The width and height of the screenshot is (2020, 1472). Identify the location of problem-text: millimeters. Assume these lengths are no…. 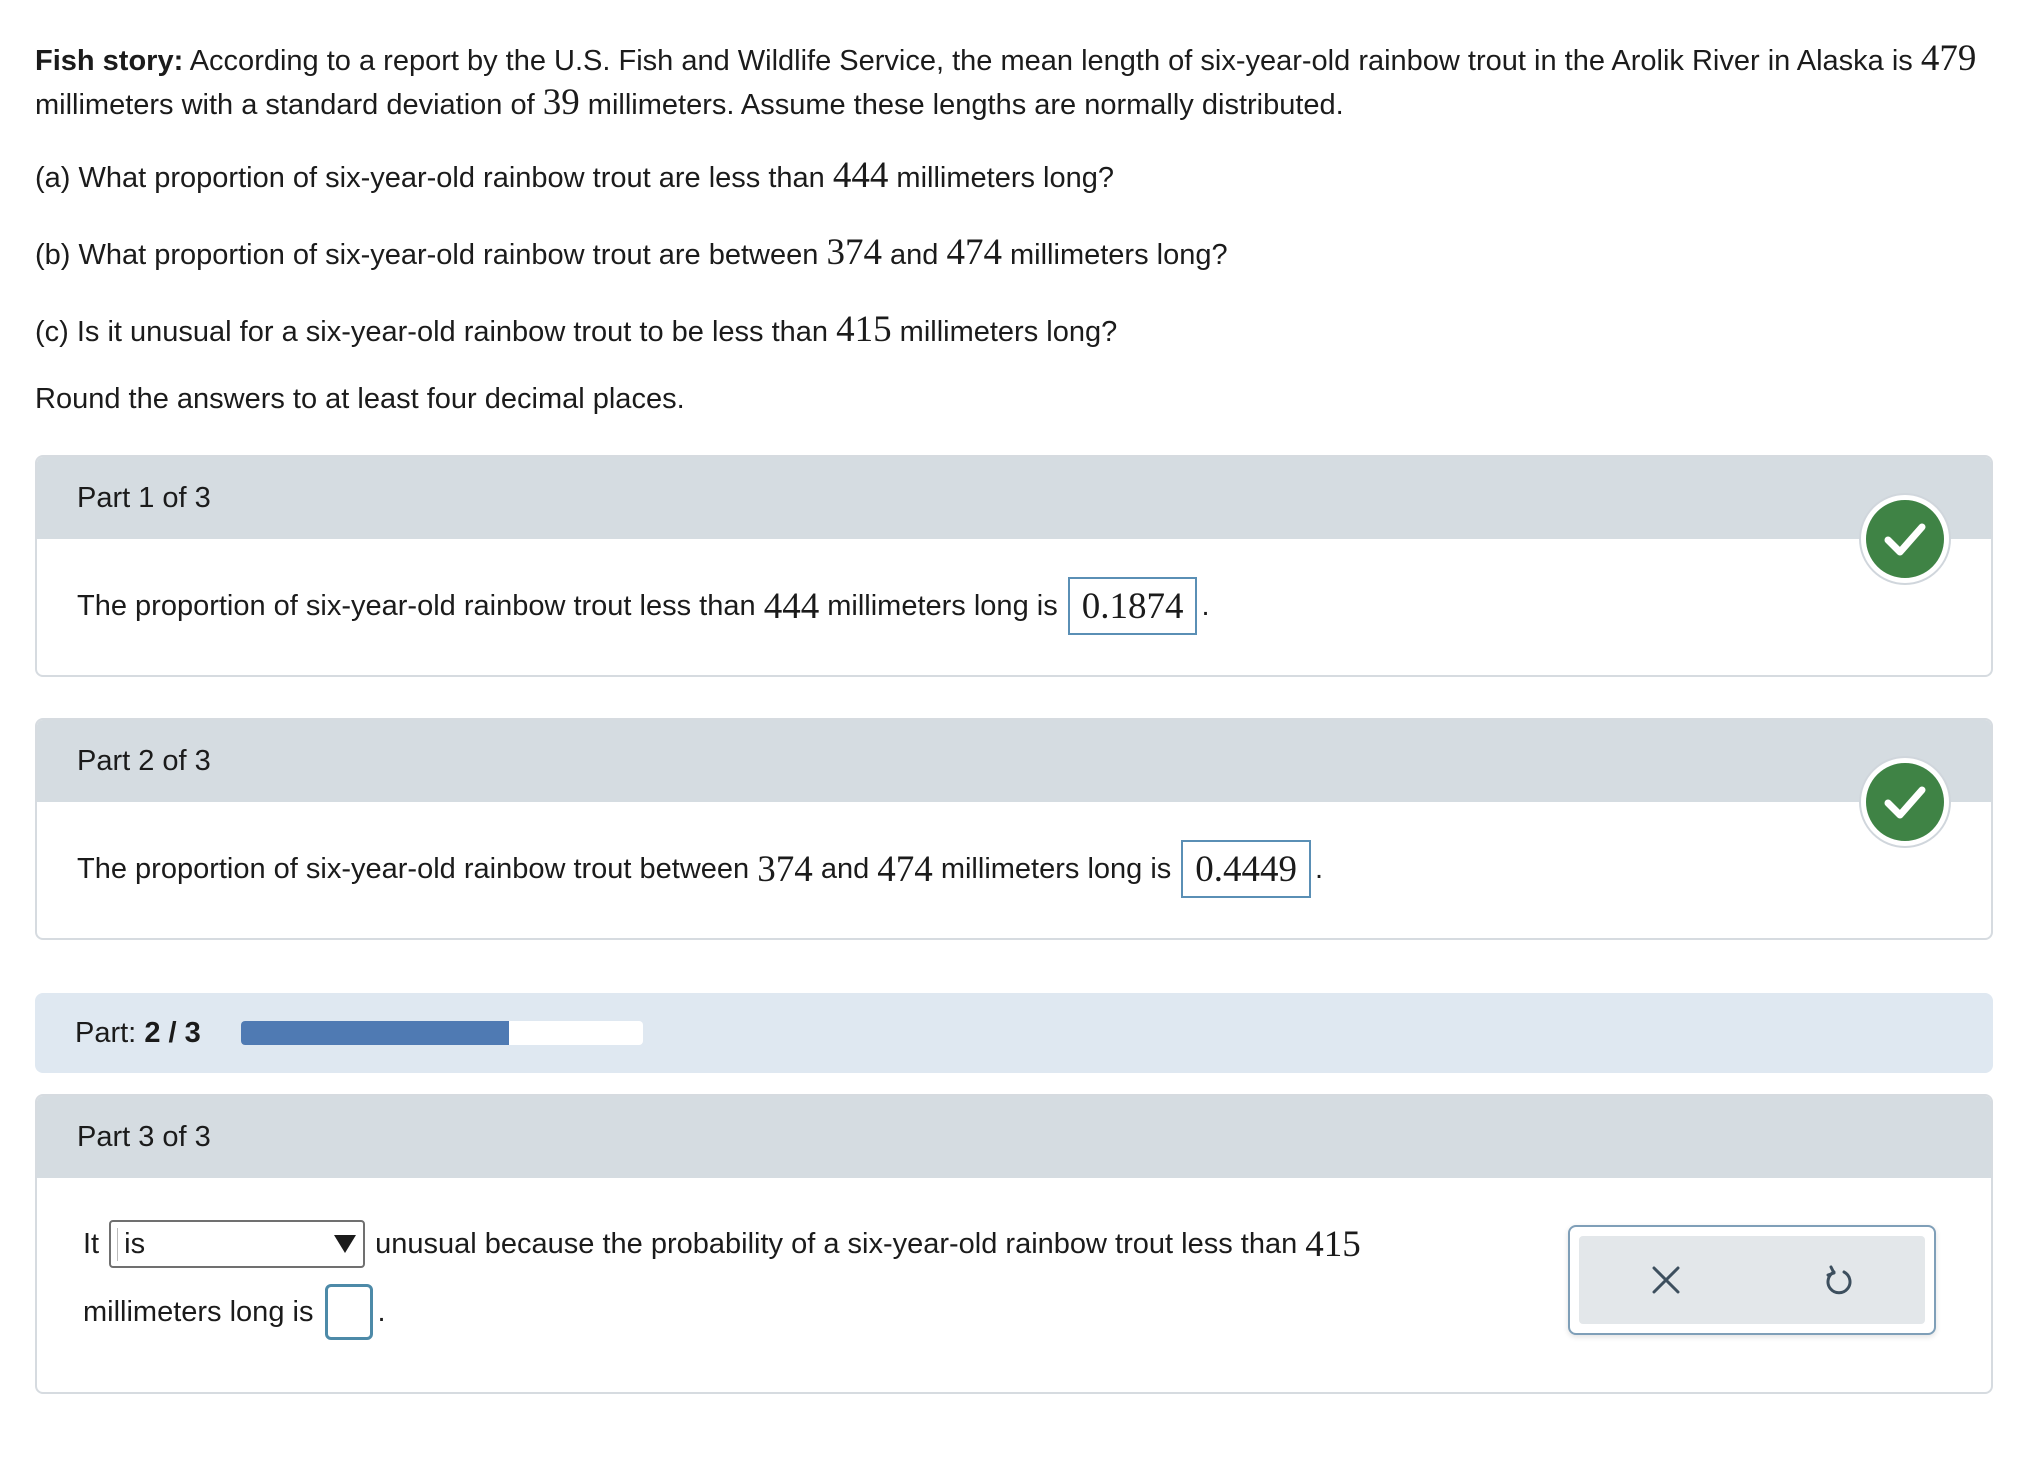
(965, 105).